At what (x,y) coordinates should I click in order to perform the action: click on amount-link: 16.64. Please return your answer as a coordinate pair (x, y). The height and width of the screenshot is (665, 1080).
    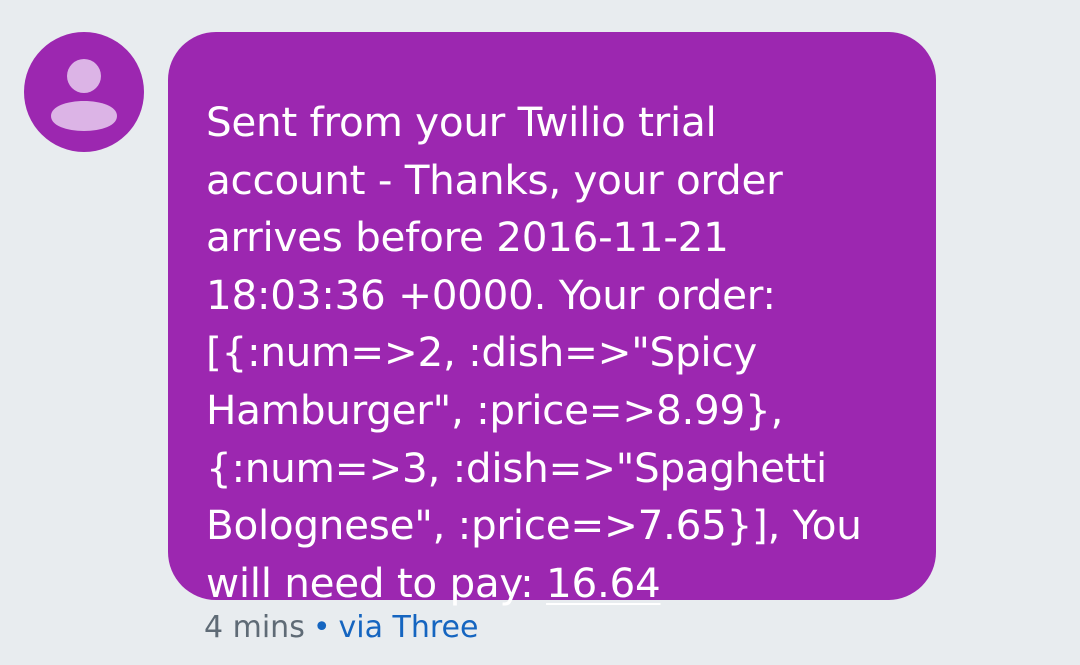
    Looking at the image, I should click on (603, 583).